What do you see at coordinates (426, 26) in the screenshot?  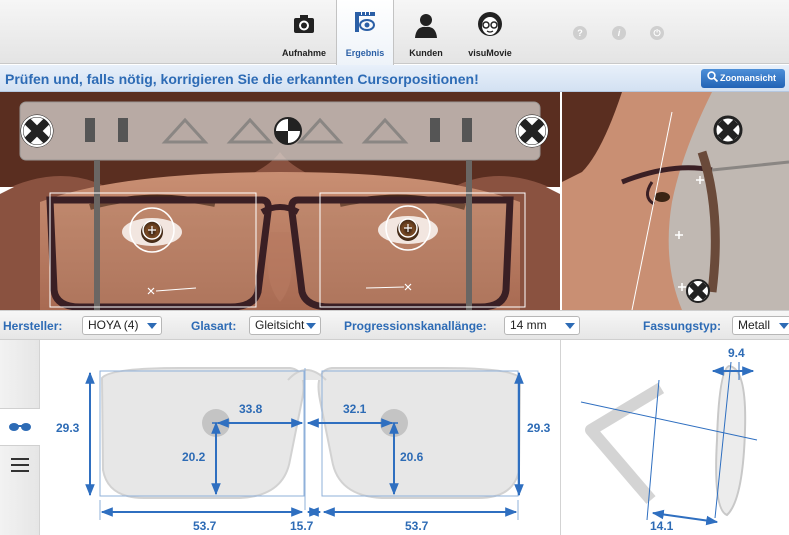 I see `customer-icon` at bounding box center [426, 26].